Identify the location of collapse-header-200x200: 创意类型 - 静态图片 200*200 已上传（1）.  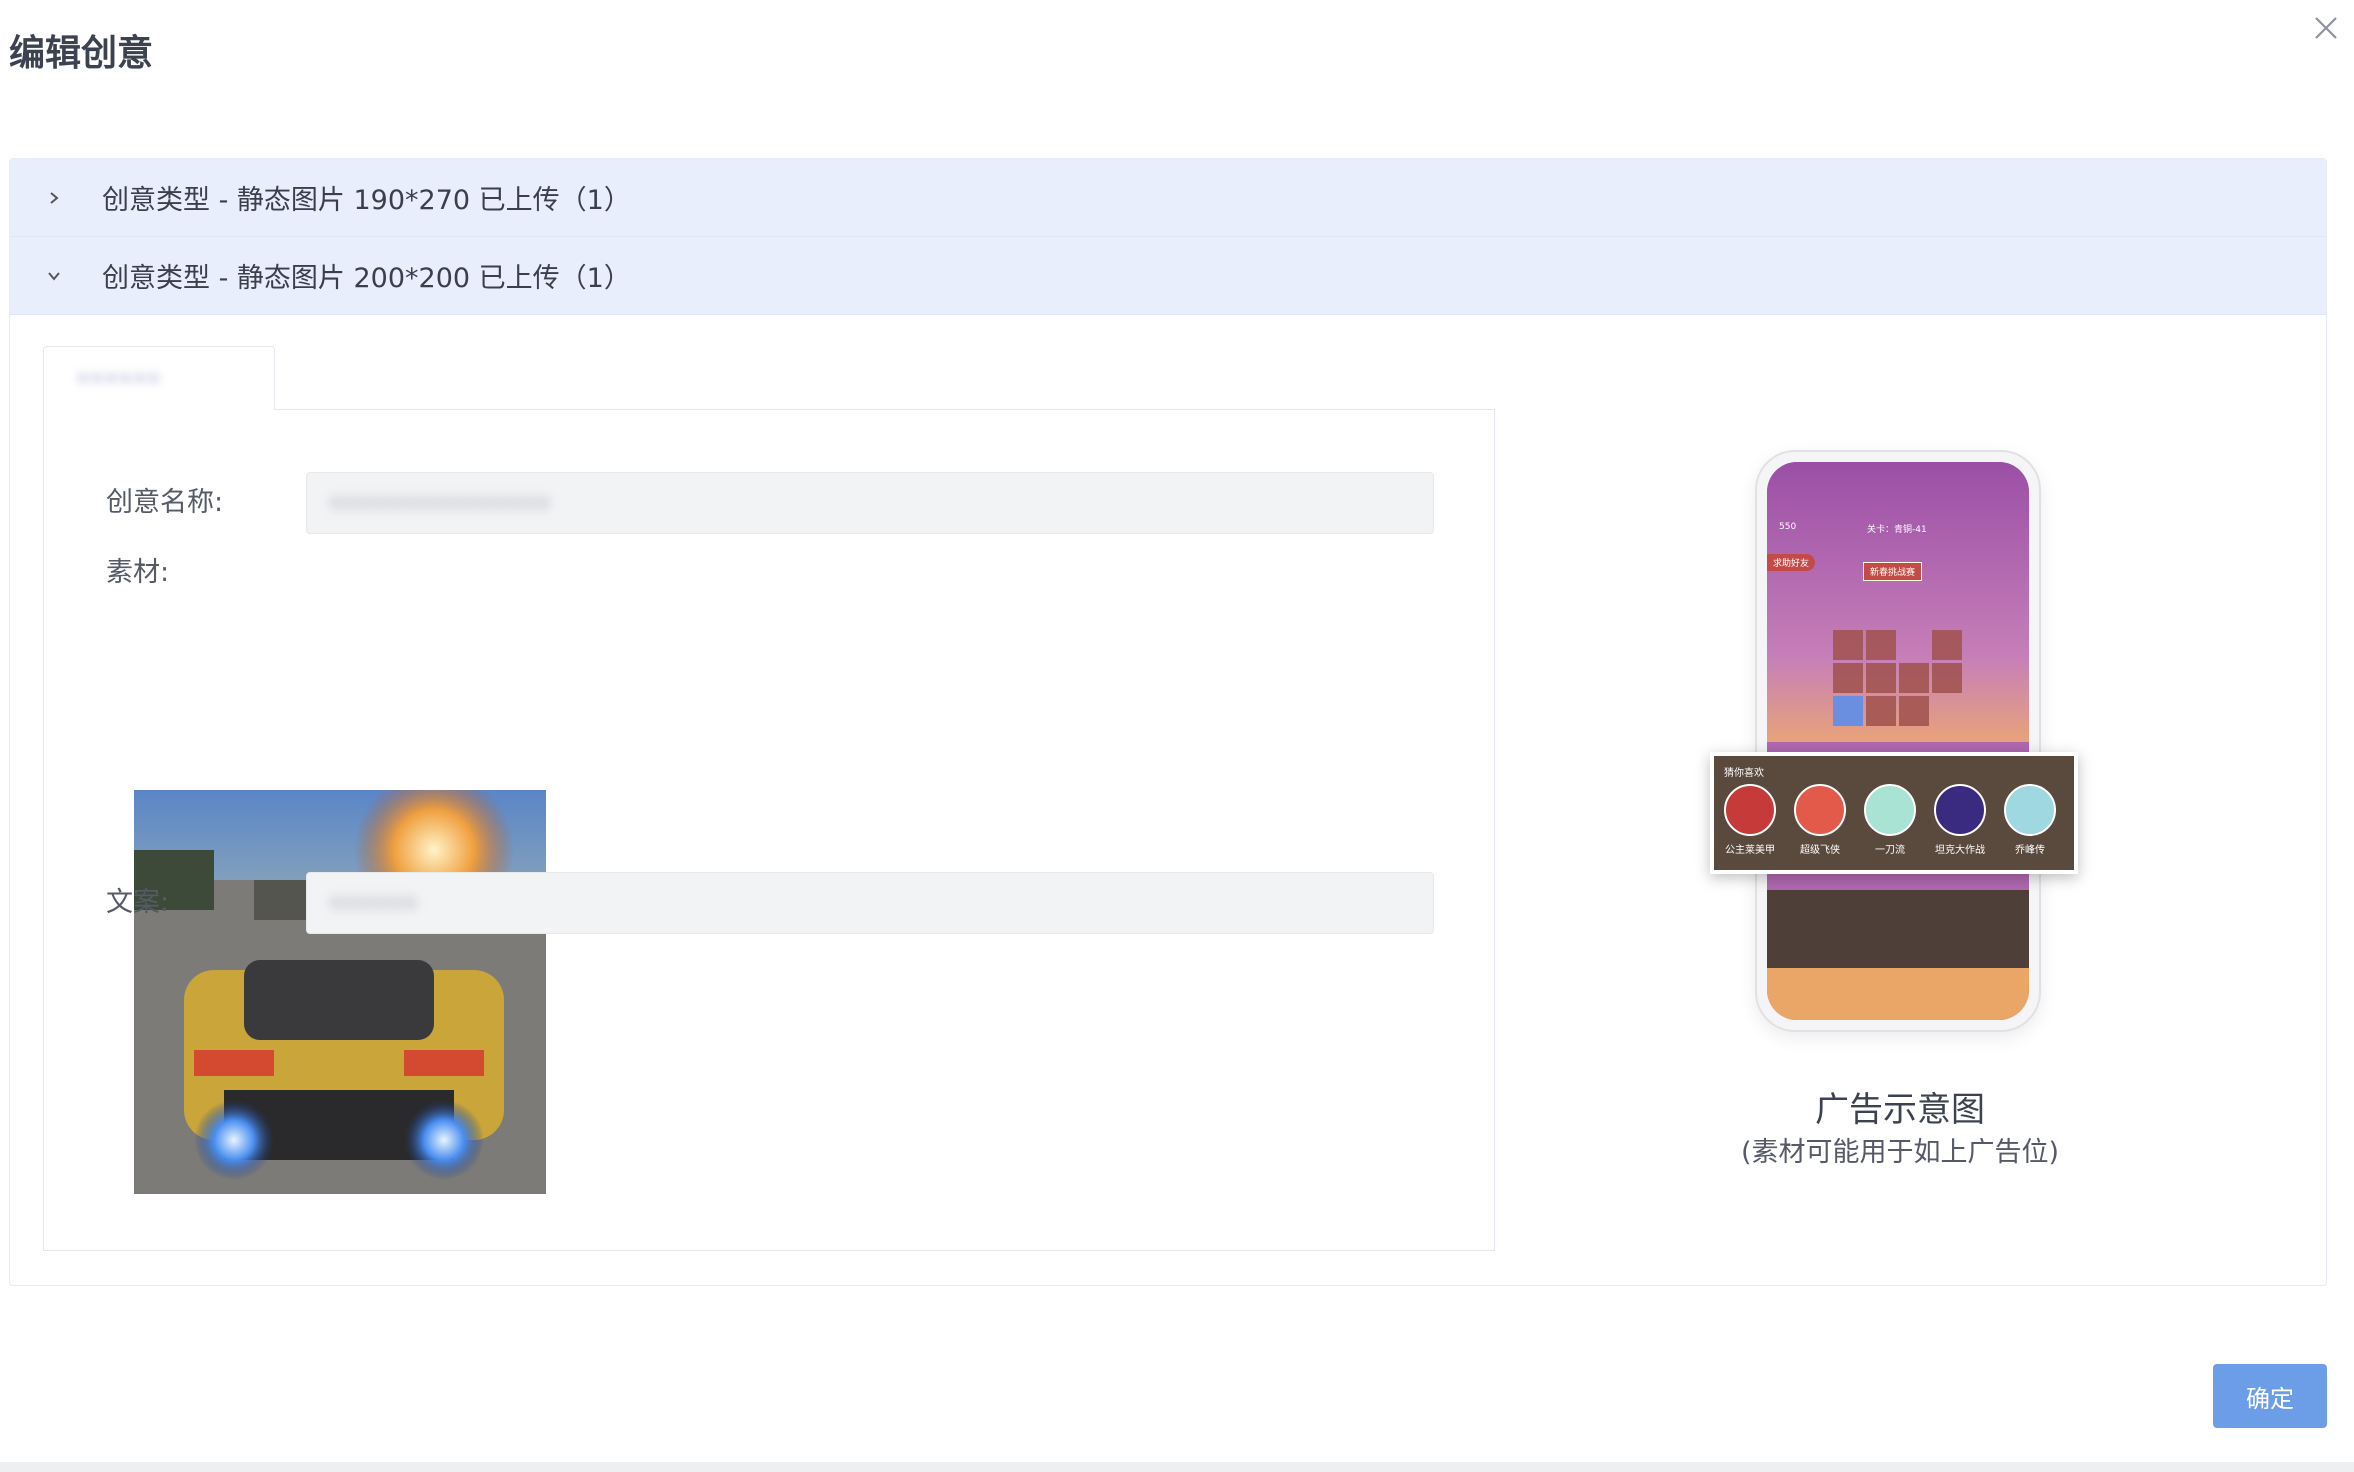
(1168, 276).